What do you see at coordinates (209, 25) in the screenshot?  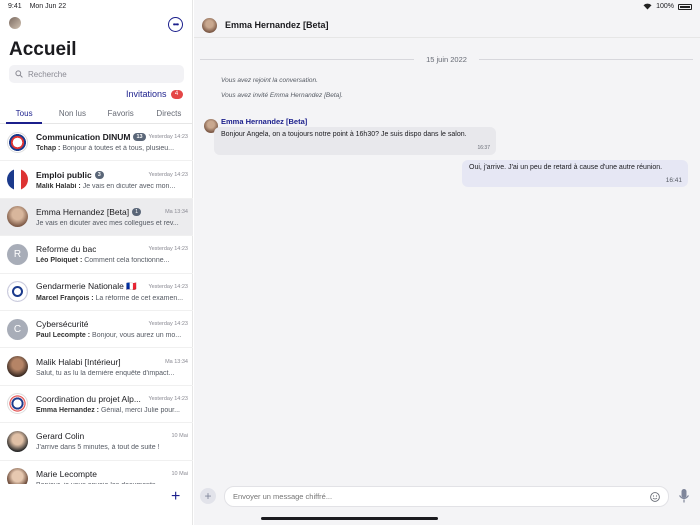 I see `chat-avatar` at bounding box center [209, 25].